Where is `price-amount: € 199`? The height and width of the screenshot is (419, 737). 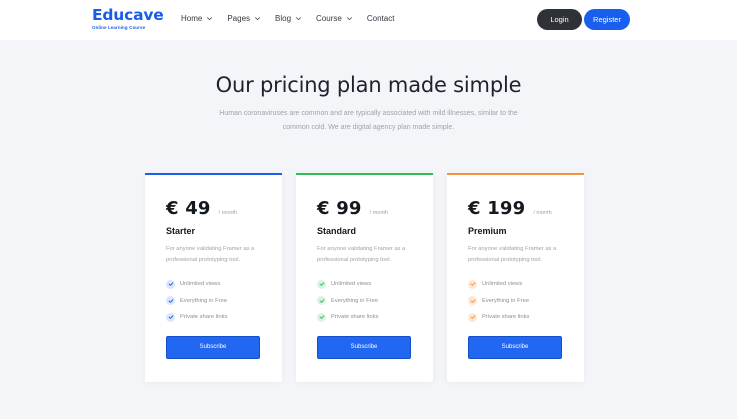 price-amount: € 199 is located at coordinates (497, 208).